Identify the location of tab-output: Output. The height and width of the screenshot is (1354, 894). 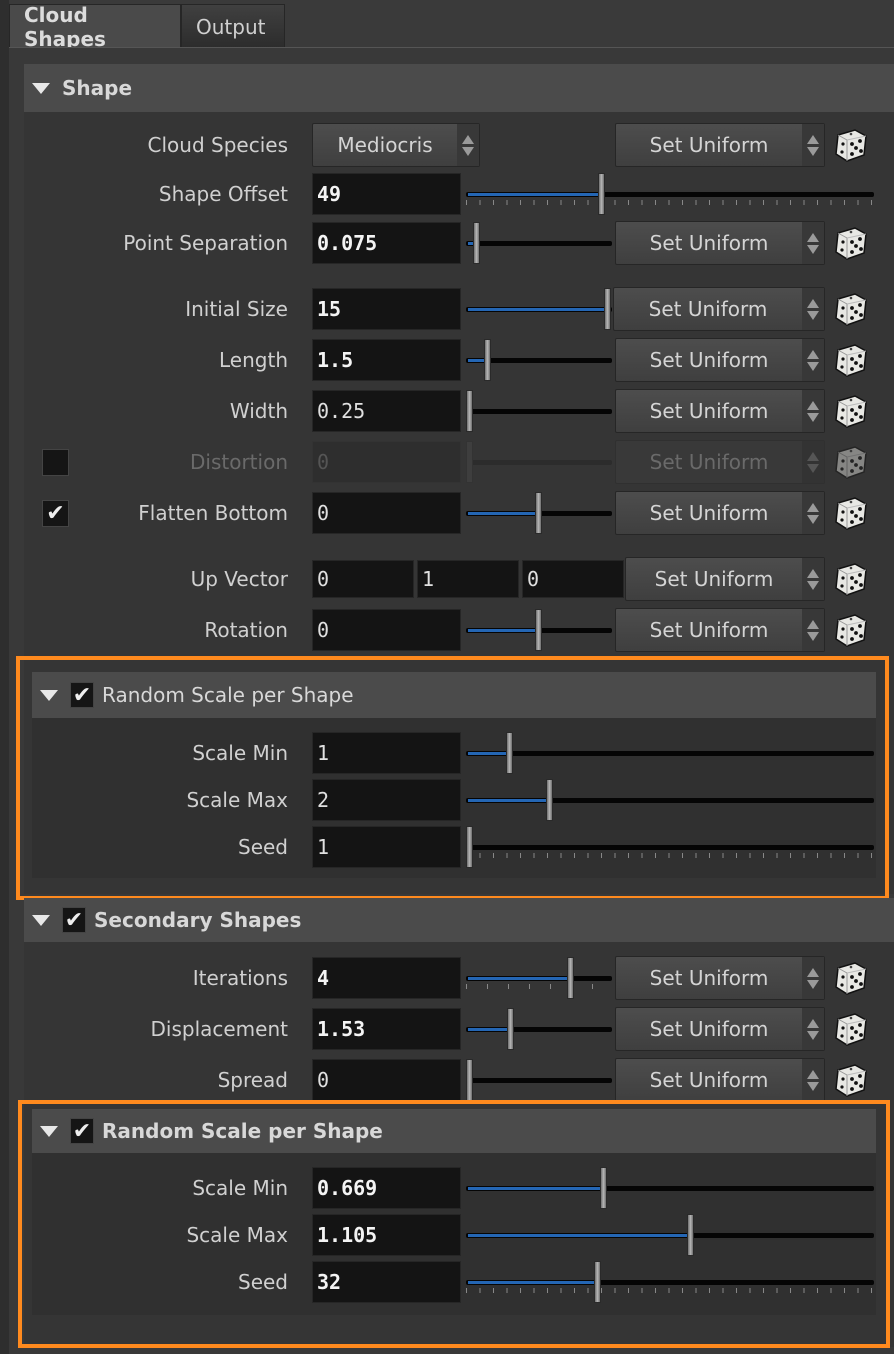
(233, 26).